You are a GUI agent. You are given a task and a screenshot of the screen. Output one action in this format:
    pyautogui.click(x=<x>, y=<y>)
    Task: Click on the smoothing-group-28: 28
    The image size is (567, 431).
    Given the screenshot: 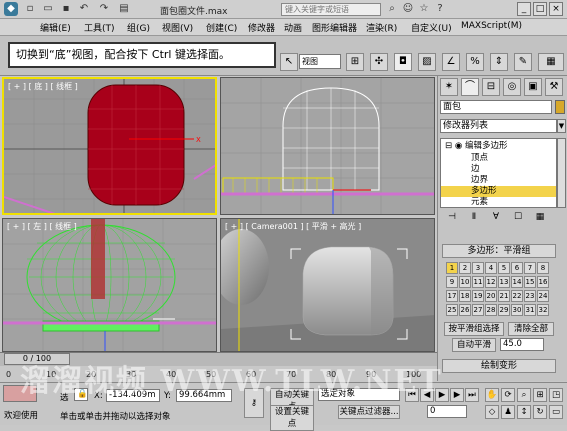 What is the action you would take?
    pyautogui.click(x=491, y=310)
    